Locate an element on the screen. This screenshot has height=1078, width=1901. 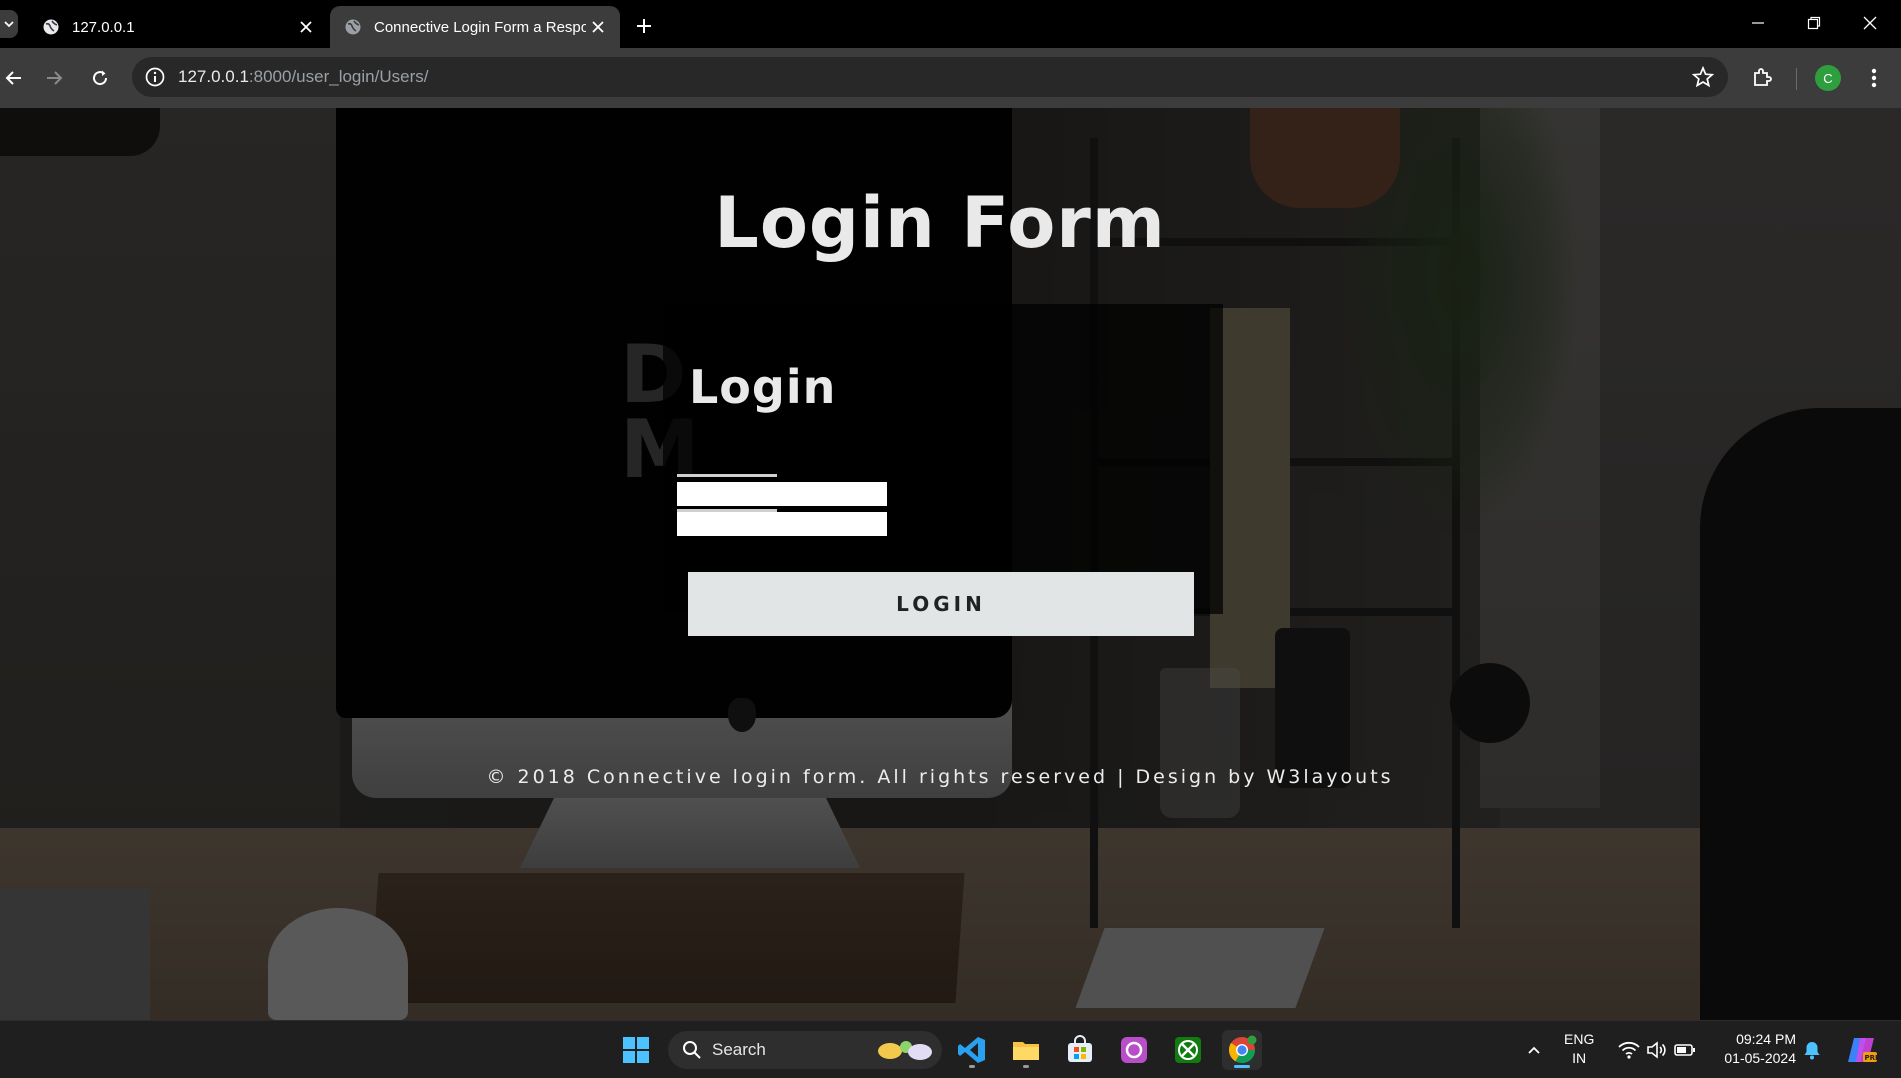
taskbar-app-store is located at coordinates (1080, 1050).